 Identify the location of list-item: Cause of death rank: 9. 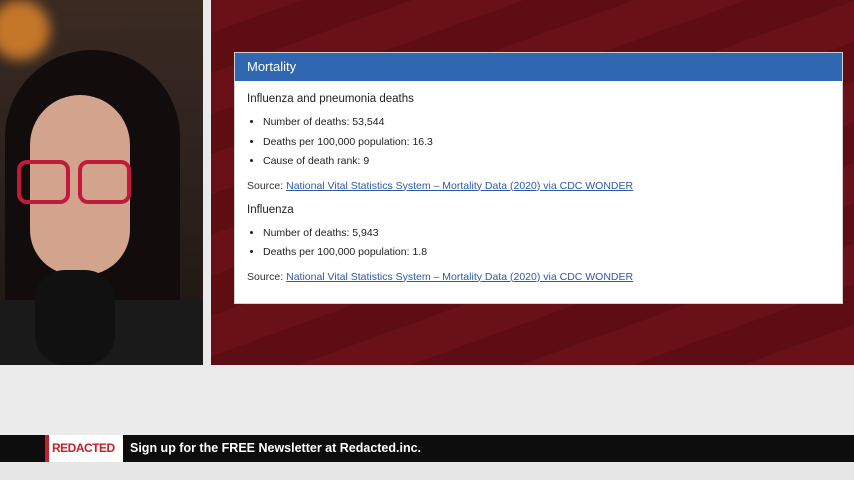
(552, 162).